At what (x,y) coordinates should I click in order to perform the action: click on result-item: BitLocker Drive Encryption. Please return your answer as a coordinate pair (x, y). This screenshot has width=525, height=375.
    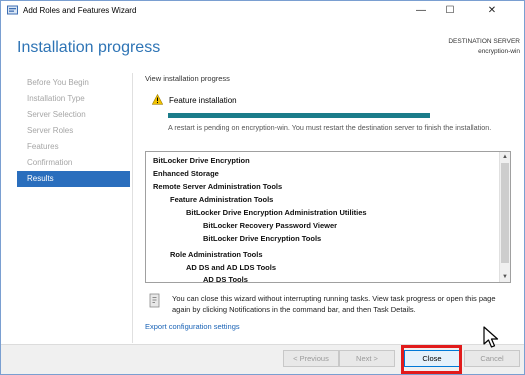
    Looking at the image, I should click on (201, 160).